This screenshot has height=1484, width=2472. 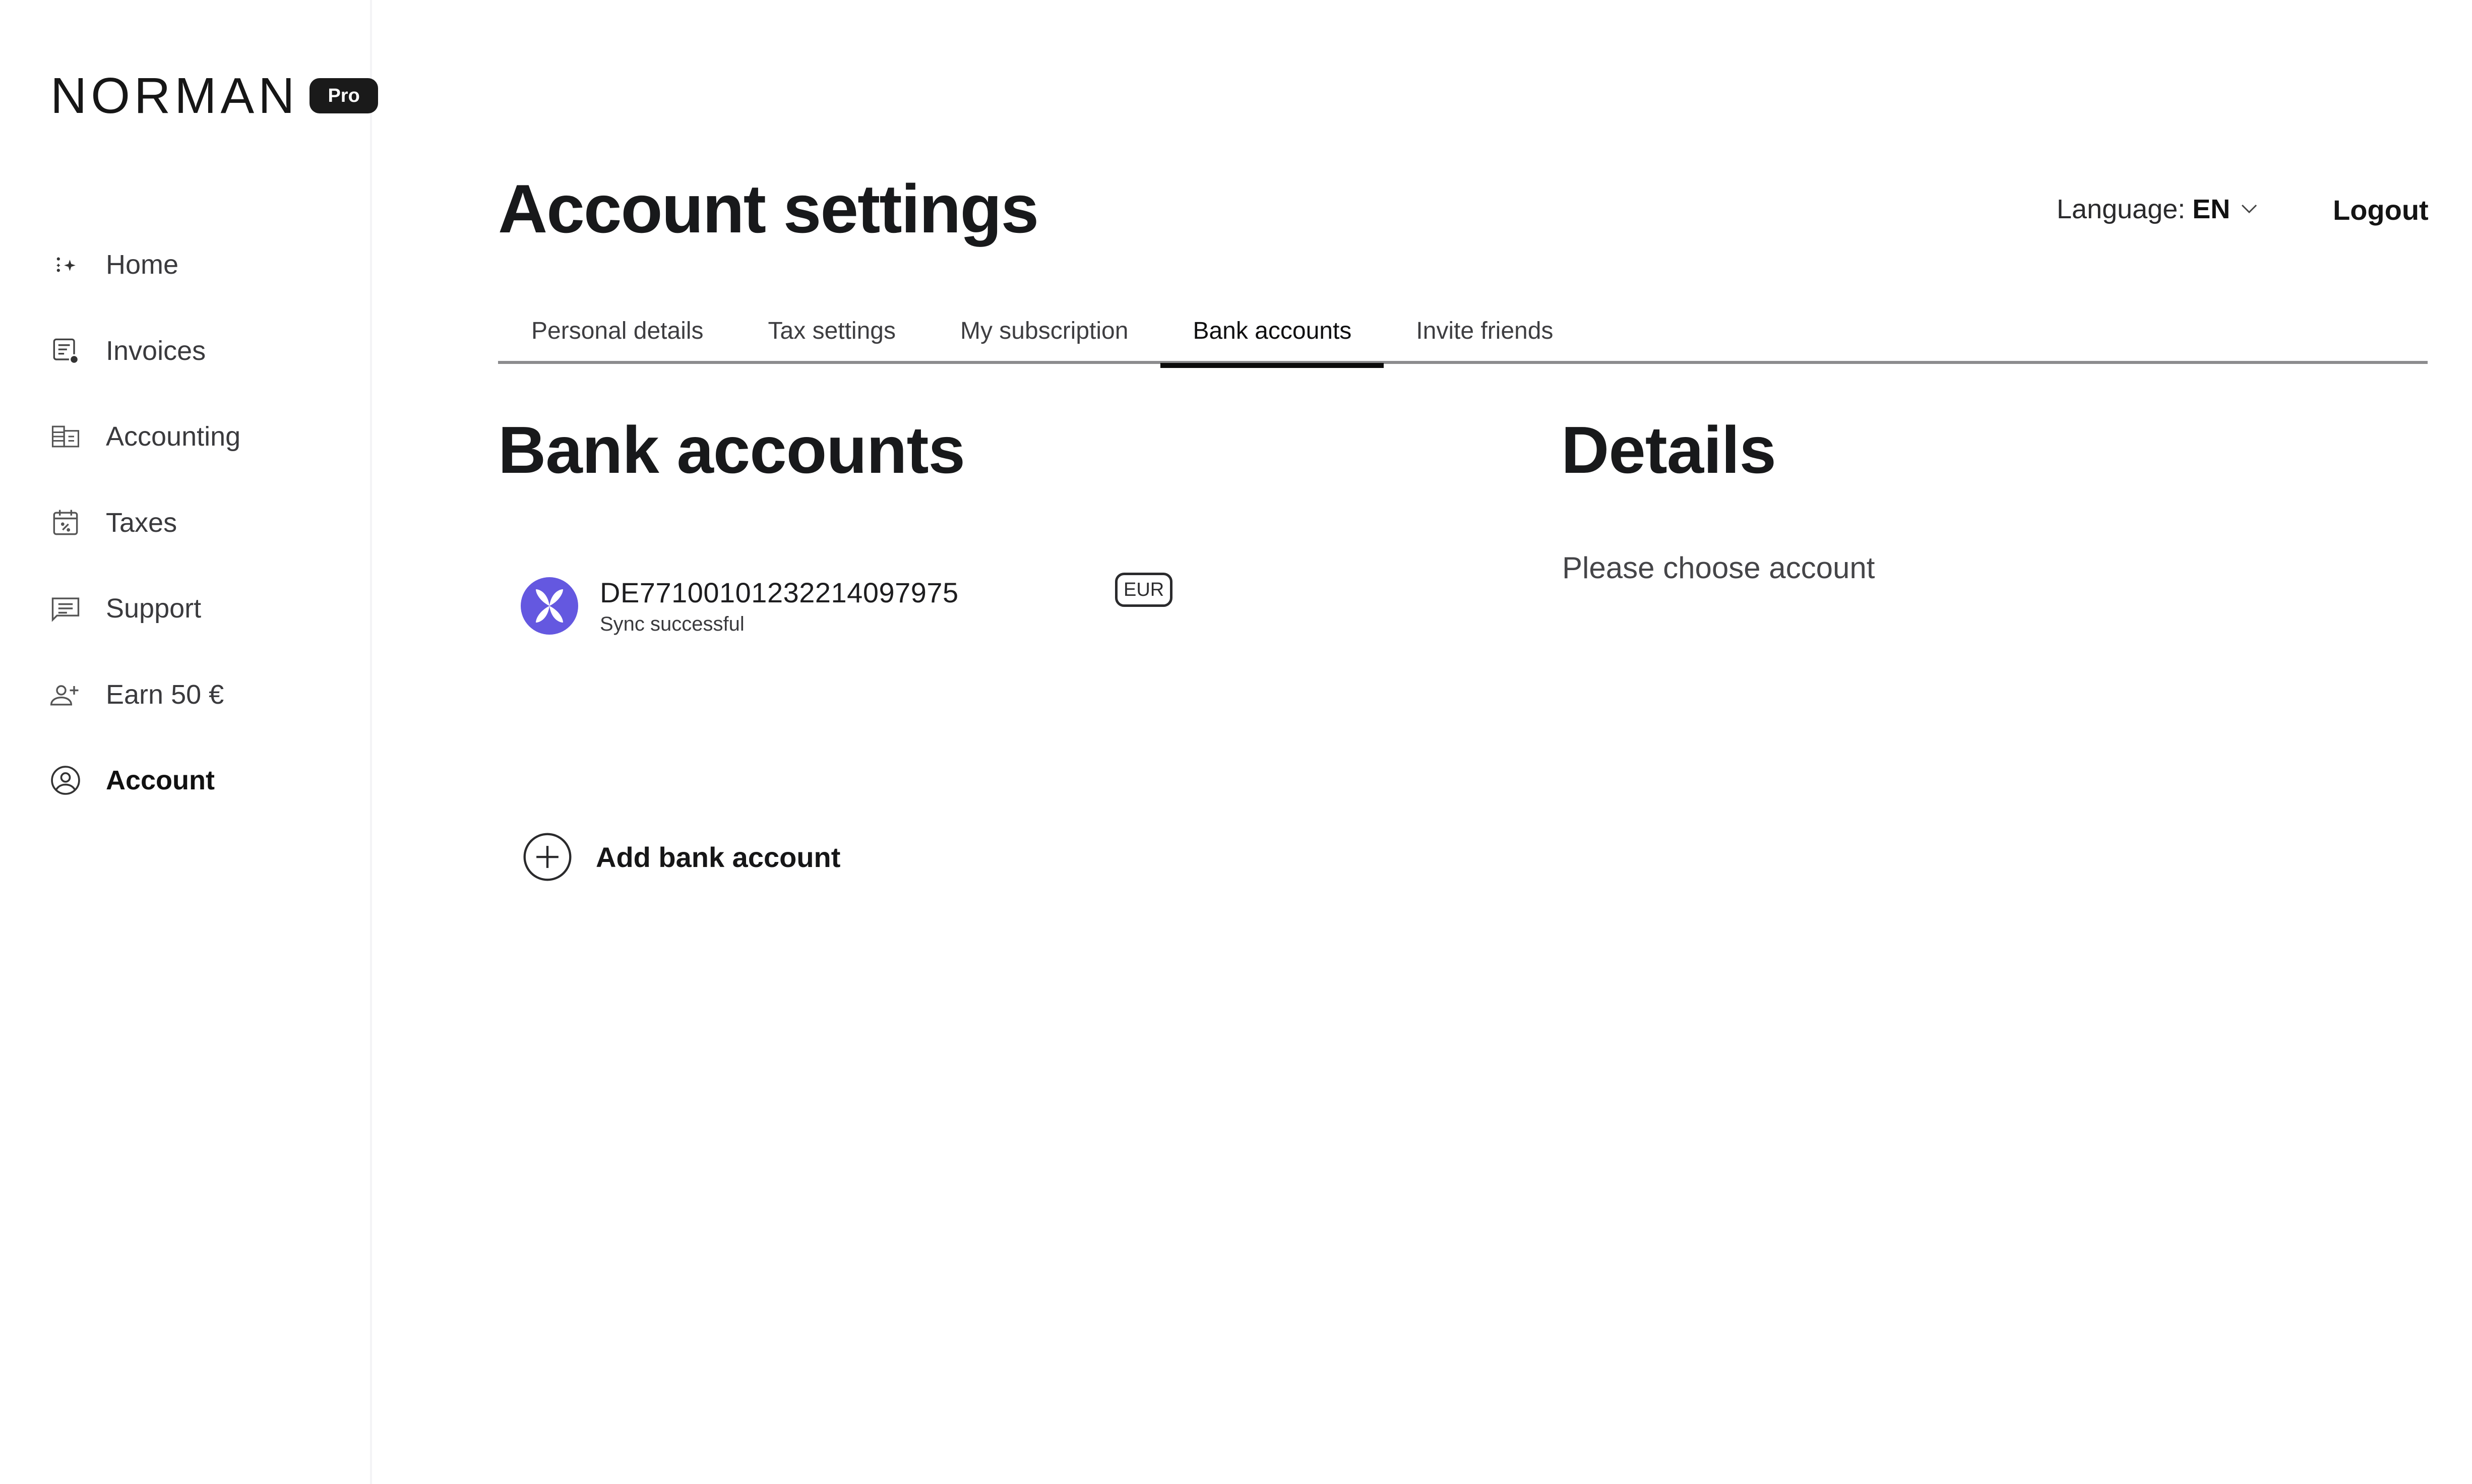 What do you see at coordinates (718, 857) in the screenshot?
I see `add-bank-account-label: Add bank account` at bounding box center [718, 857].